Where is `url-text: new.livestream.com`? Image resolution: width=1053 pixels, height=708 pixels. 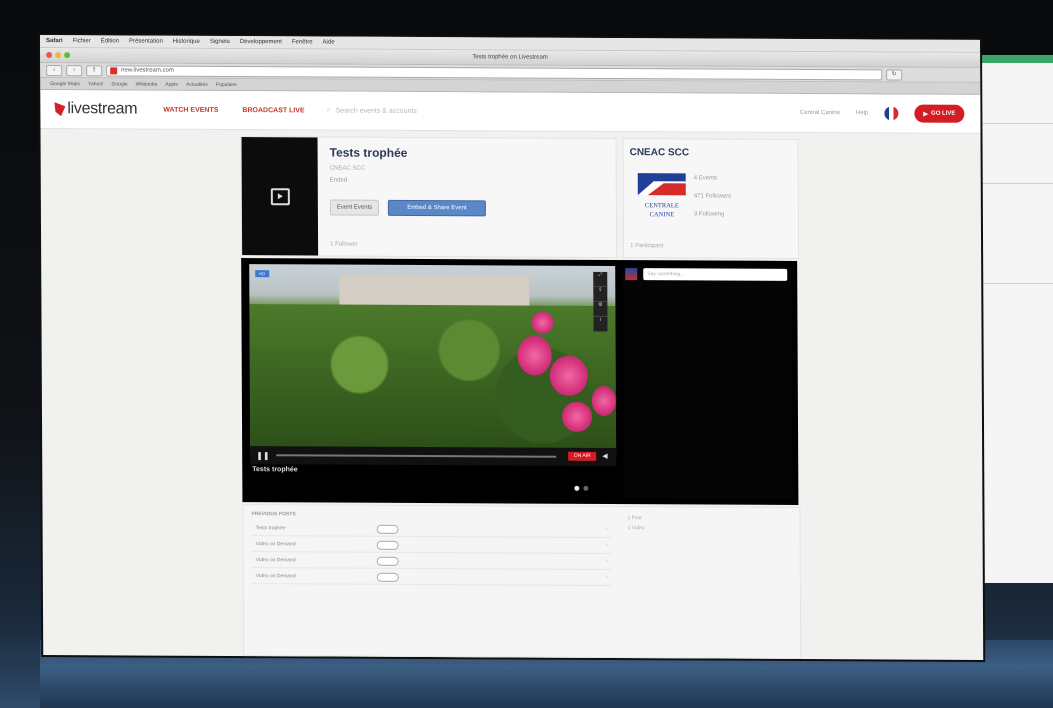 url-text: new.livestream.com is located at coordinates (147, 70).